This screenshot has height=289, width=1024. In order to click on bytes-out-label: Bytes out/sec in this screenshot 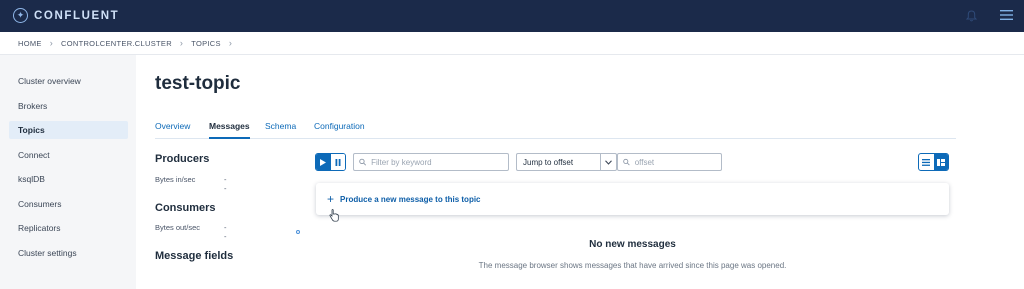, I will do `click(178, 227)`.